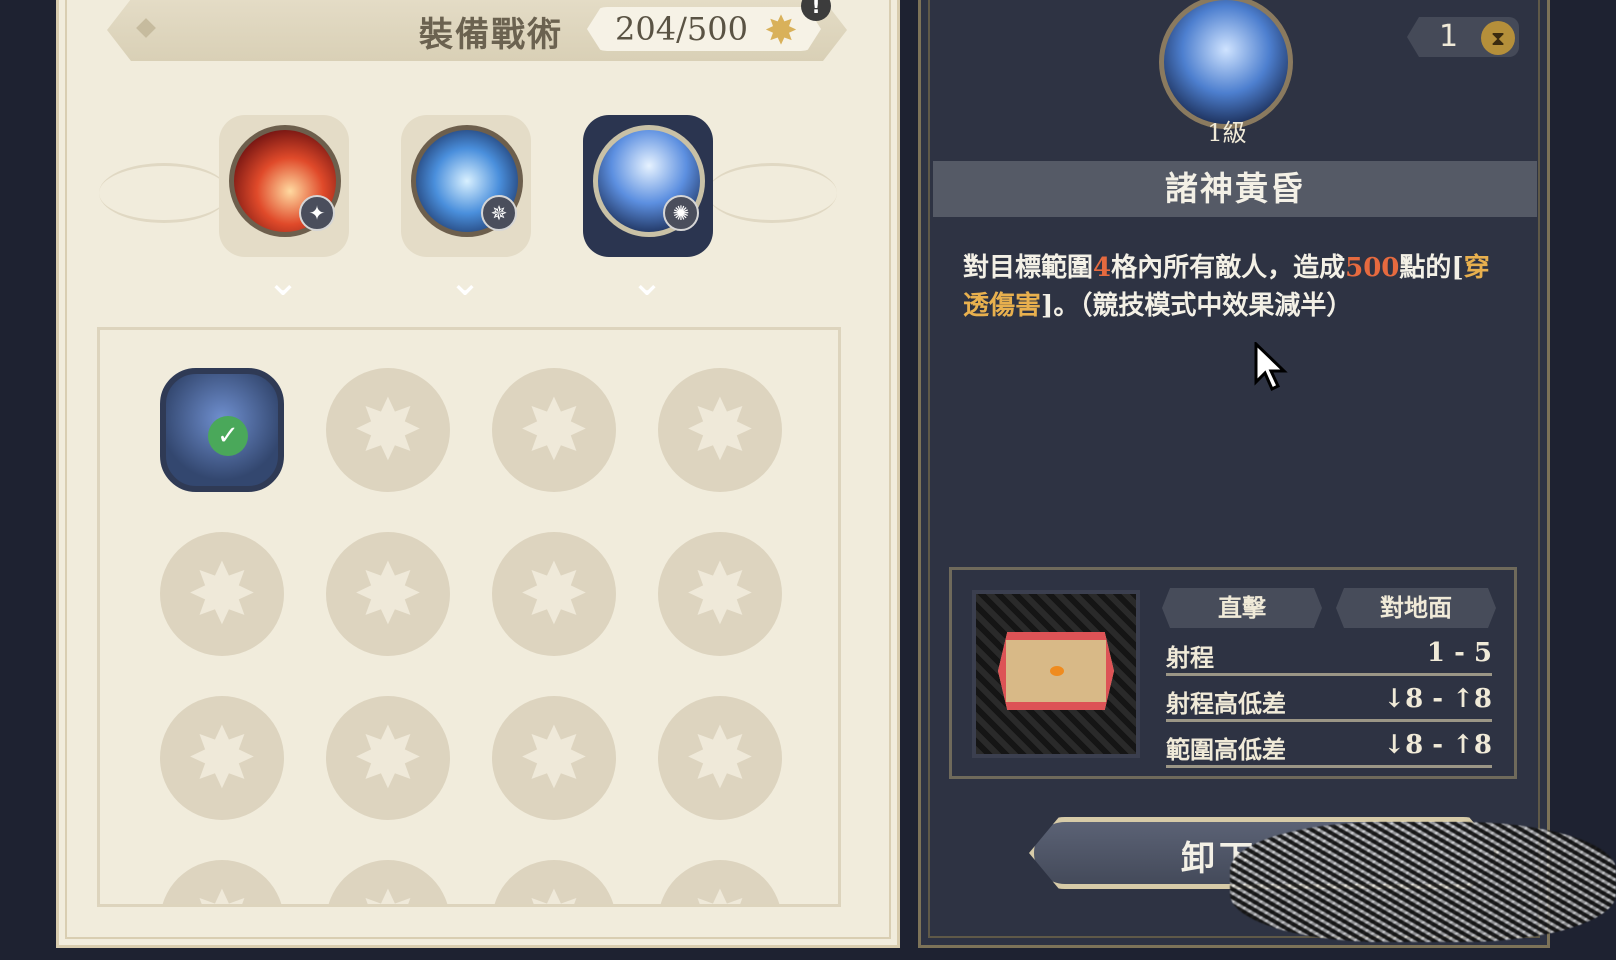 This screenshot has width=1616, height=960. Describe the element at coordinates (1329, 746) in the screenshot. I see `stat-row-area-height: 範圍高低差 ↓8 - ↑8` at that location.